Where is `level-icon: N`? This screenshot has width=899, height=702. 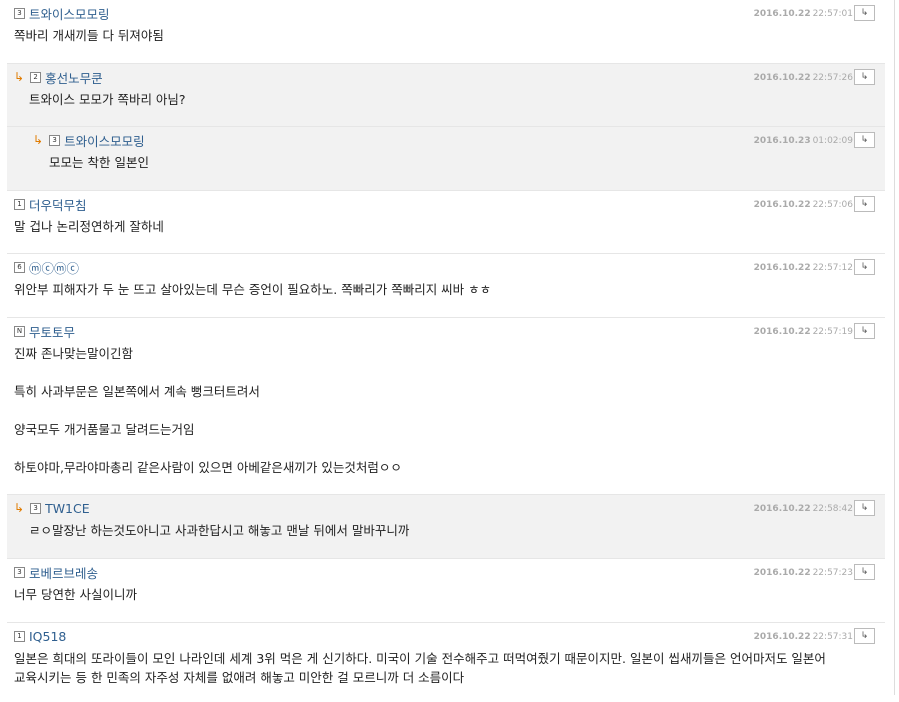 level-icon: N is located at coordinates (19, 331).